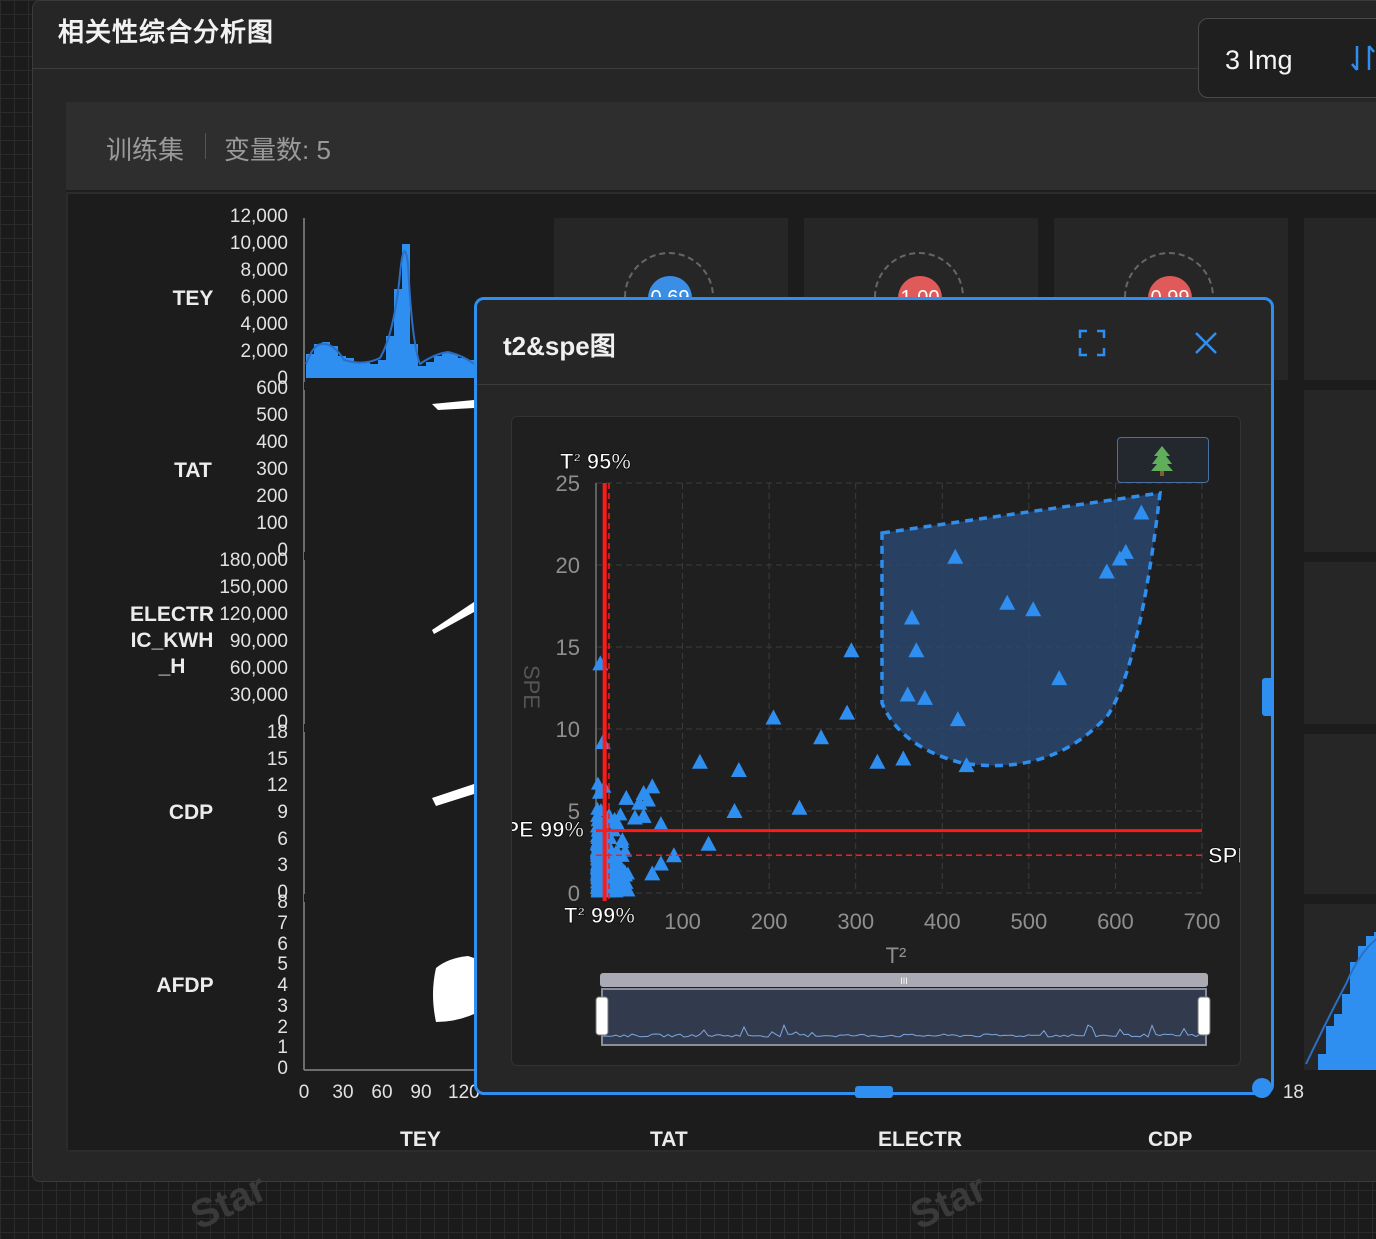  What do you see at coordinates (1362, 60) in the screenshot?
I see `sort-icon` at bounding box center [1362, 60].